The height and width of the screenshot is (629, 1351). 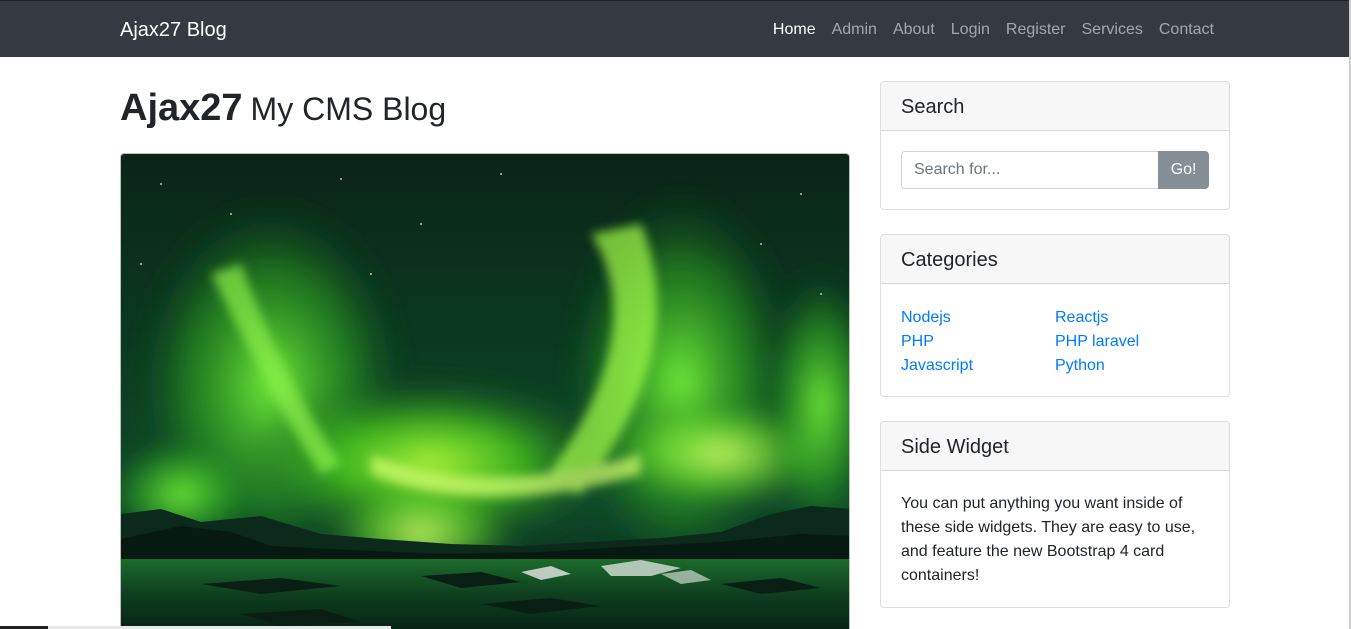 What do you see at coordinates (1186, 30) in the screenshot?
I see `nav-contact: Contact` at bounding box center [1186, 30].